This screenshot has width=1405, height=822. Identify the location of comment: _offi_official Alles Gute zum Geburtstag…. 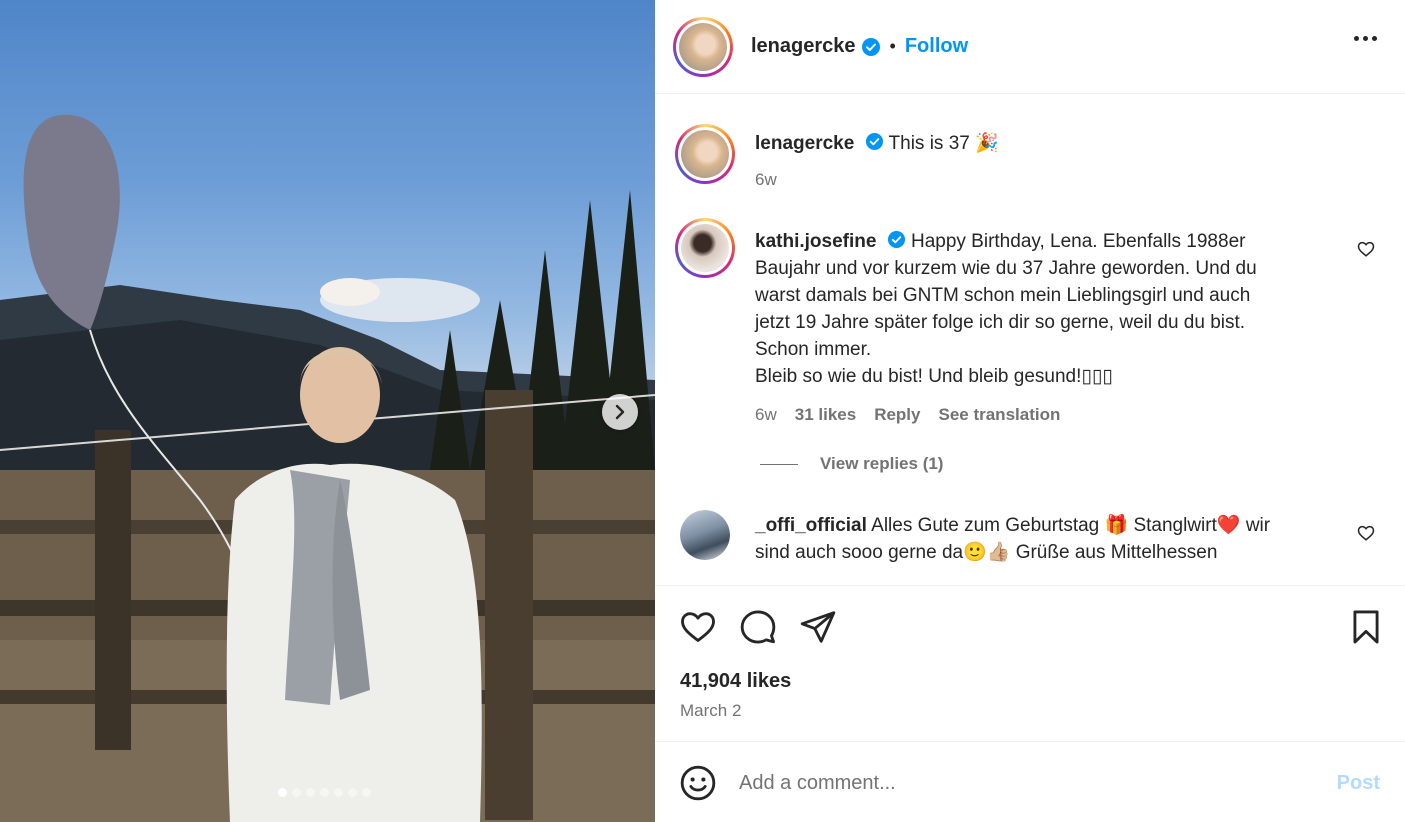
(1030, 546).